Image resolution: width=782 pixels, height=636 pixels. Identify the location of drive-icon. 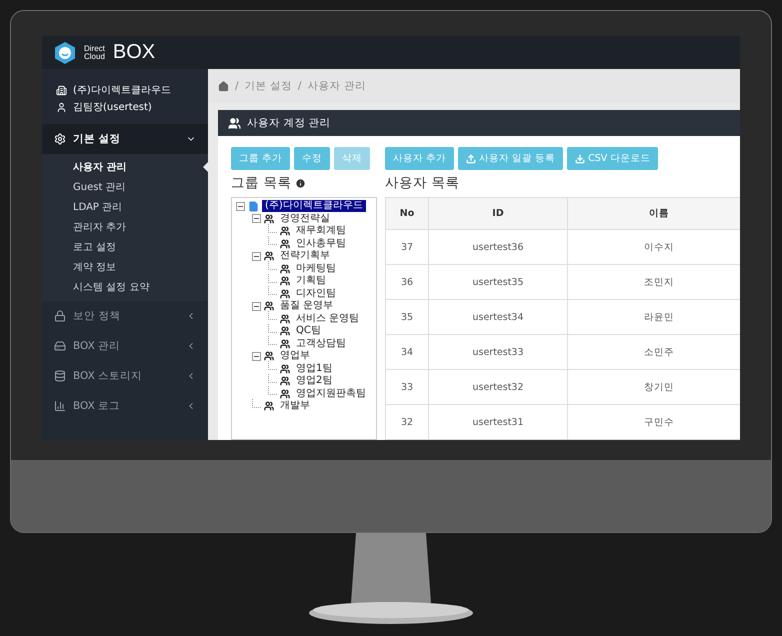
(60, 346).